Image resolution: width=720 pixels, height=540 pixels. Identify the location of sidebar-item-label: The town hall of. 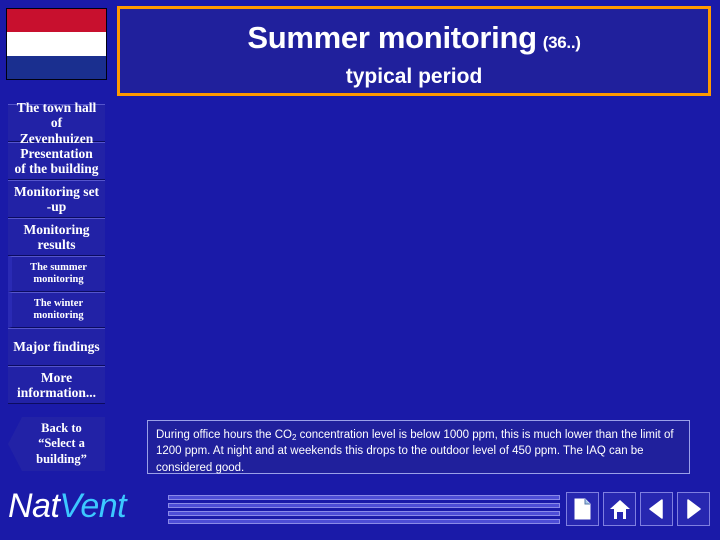
(56, 115).